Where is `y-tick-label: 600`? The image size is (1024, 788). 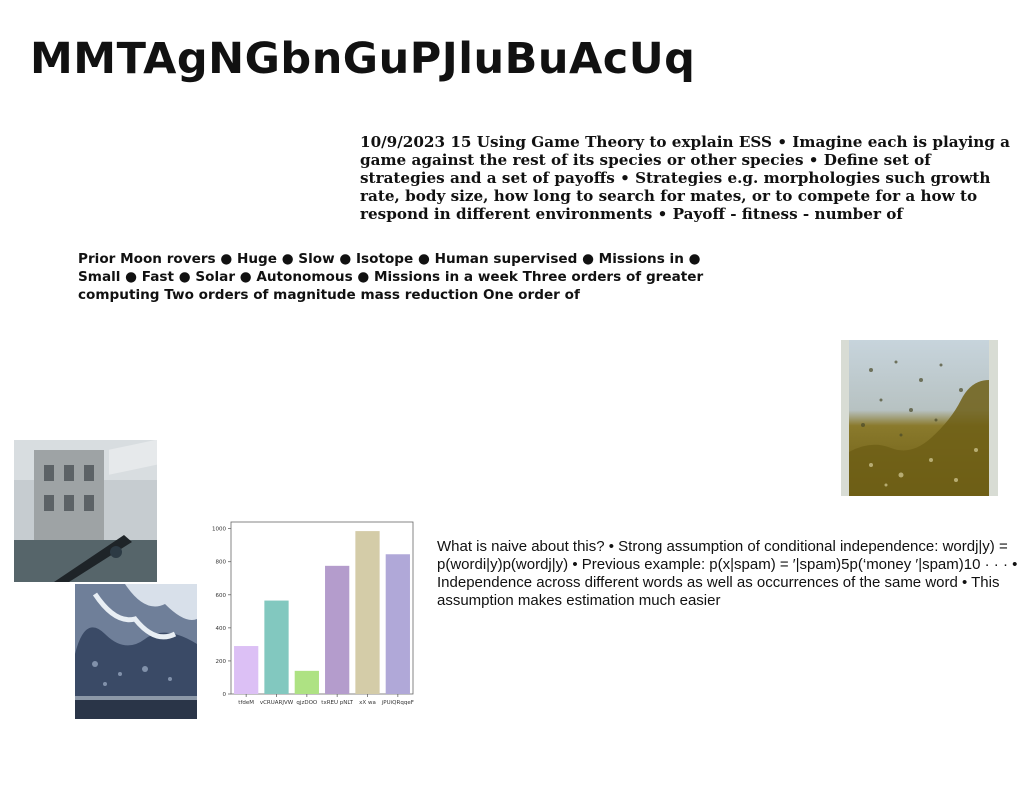
y-tick-label: 600 is located at coordinates (221, 596).